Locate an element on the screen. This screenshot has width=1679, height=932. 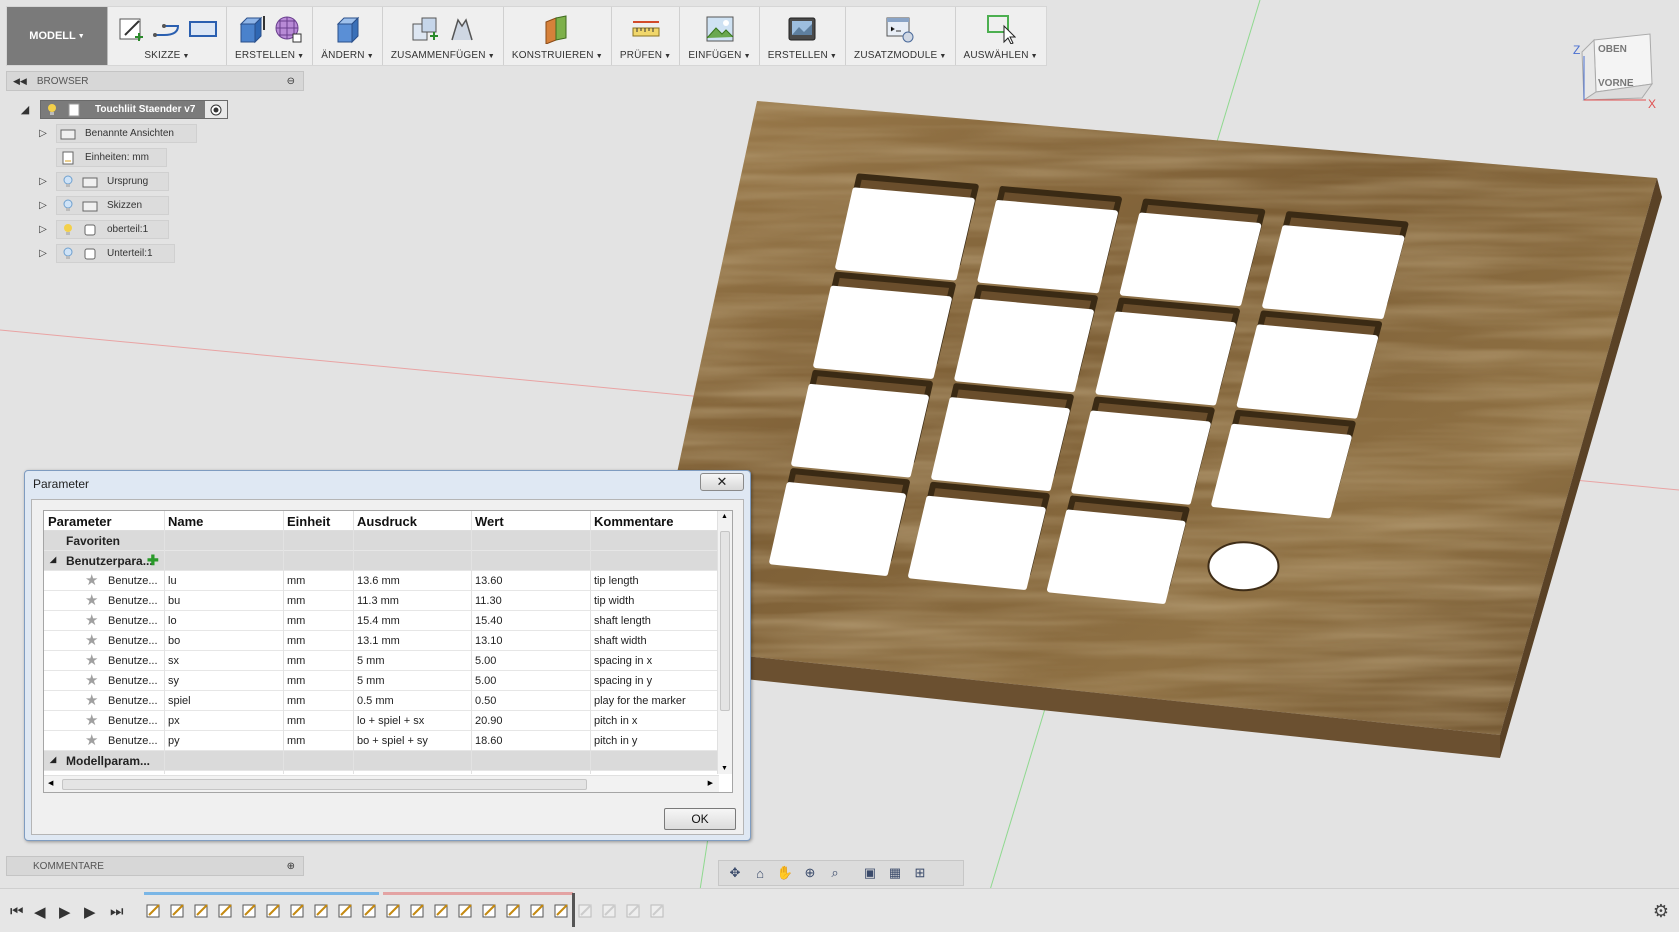
toolbar-group-skizze: SKIZZE ▼ is located at coordinates (167, 36).